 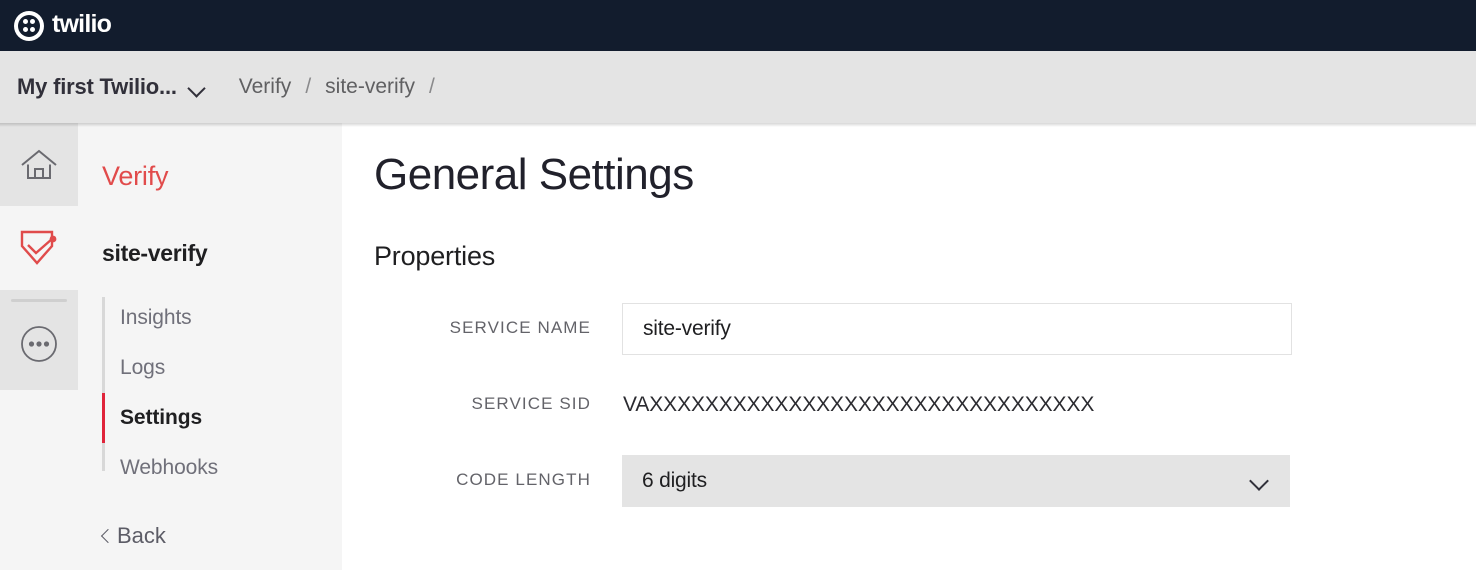 I want to click on service-sid-label: SERVICE SID, so click(x=531, y=403).